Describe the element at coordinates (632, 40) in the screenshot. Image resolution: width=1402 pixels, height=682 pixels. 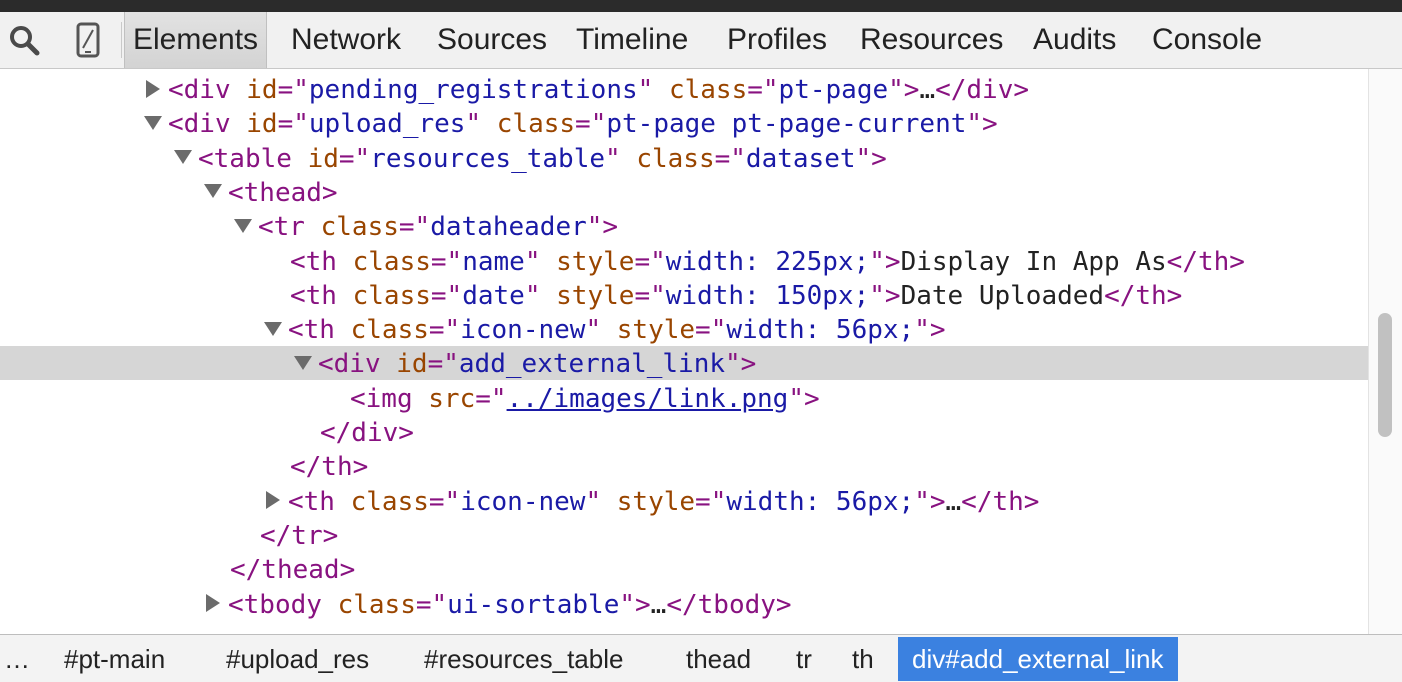
I see `tab-timeline: Timeline` at that location.